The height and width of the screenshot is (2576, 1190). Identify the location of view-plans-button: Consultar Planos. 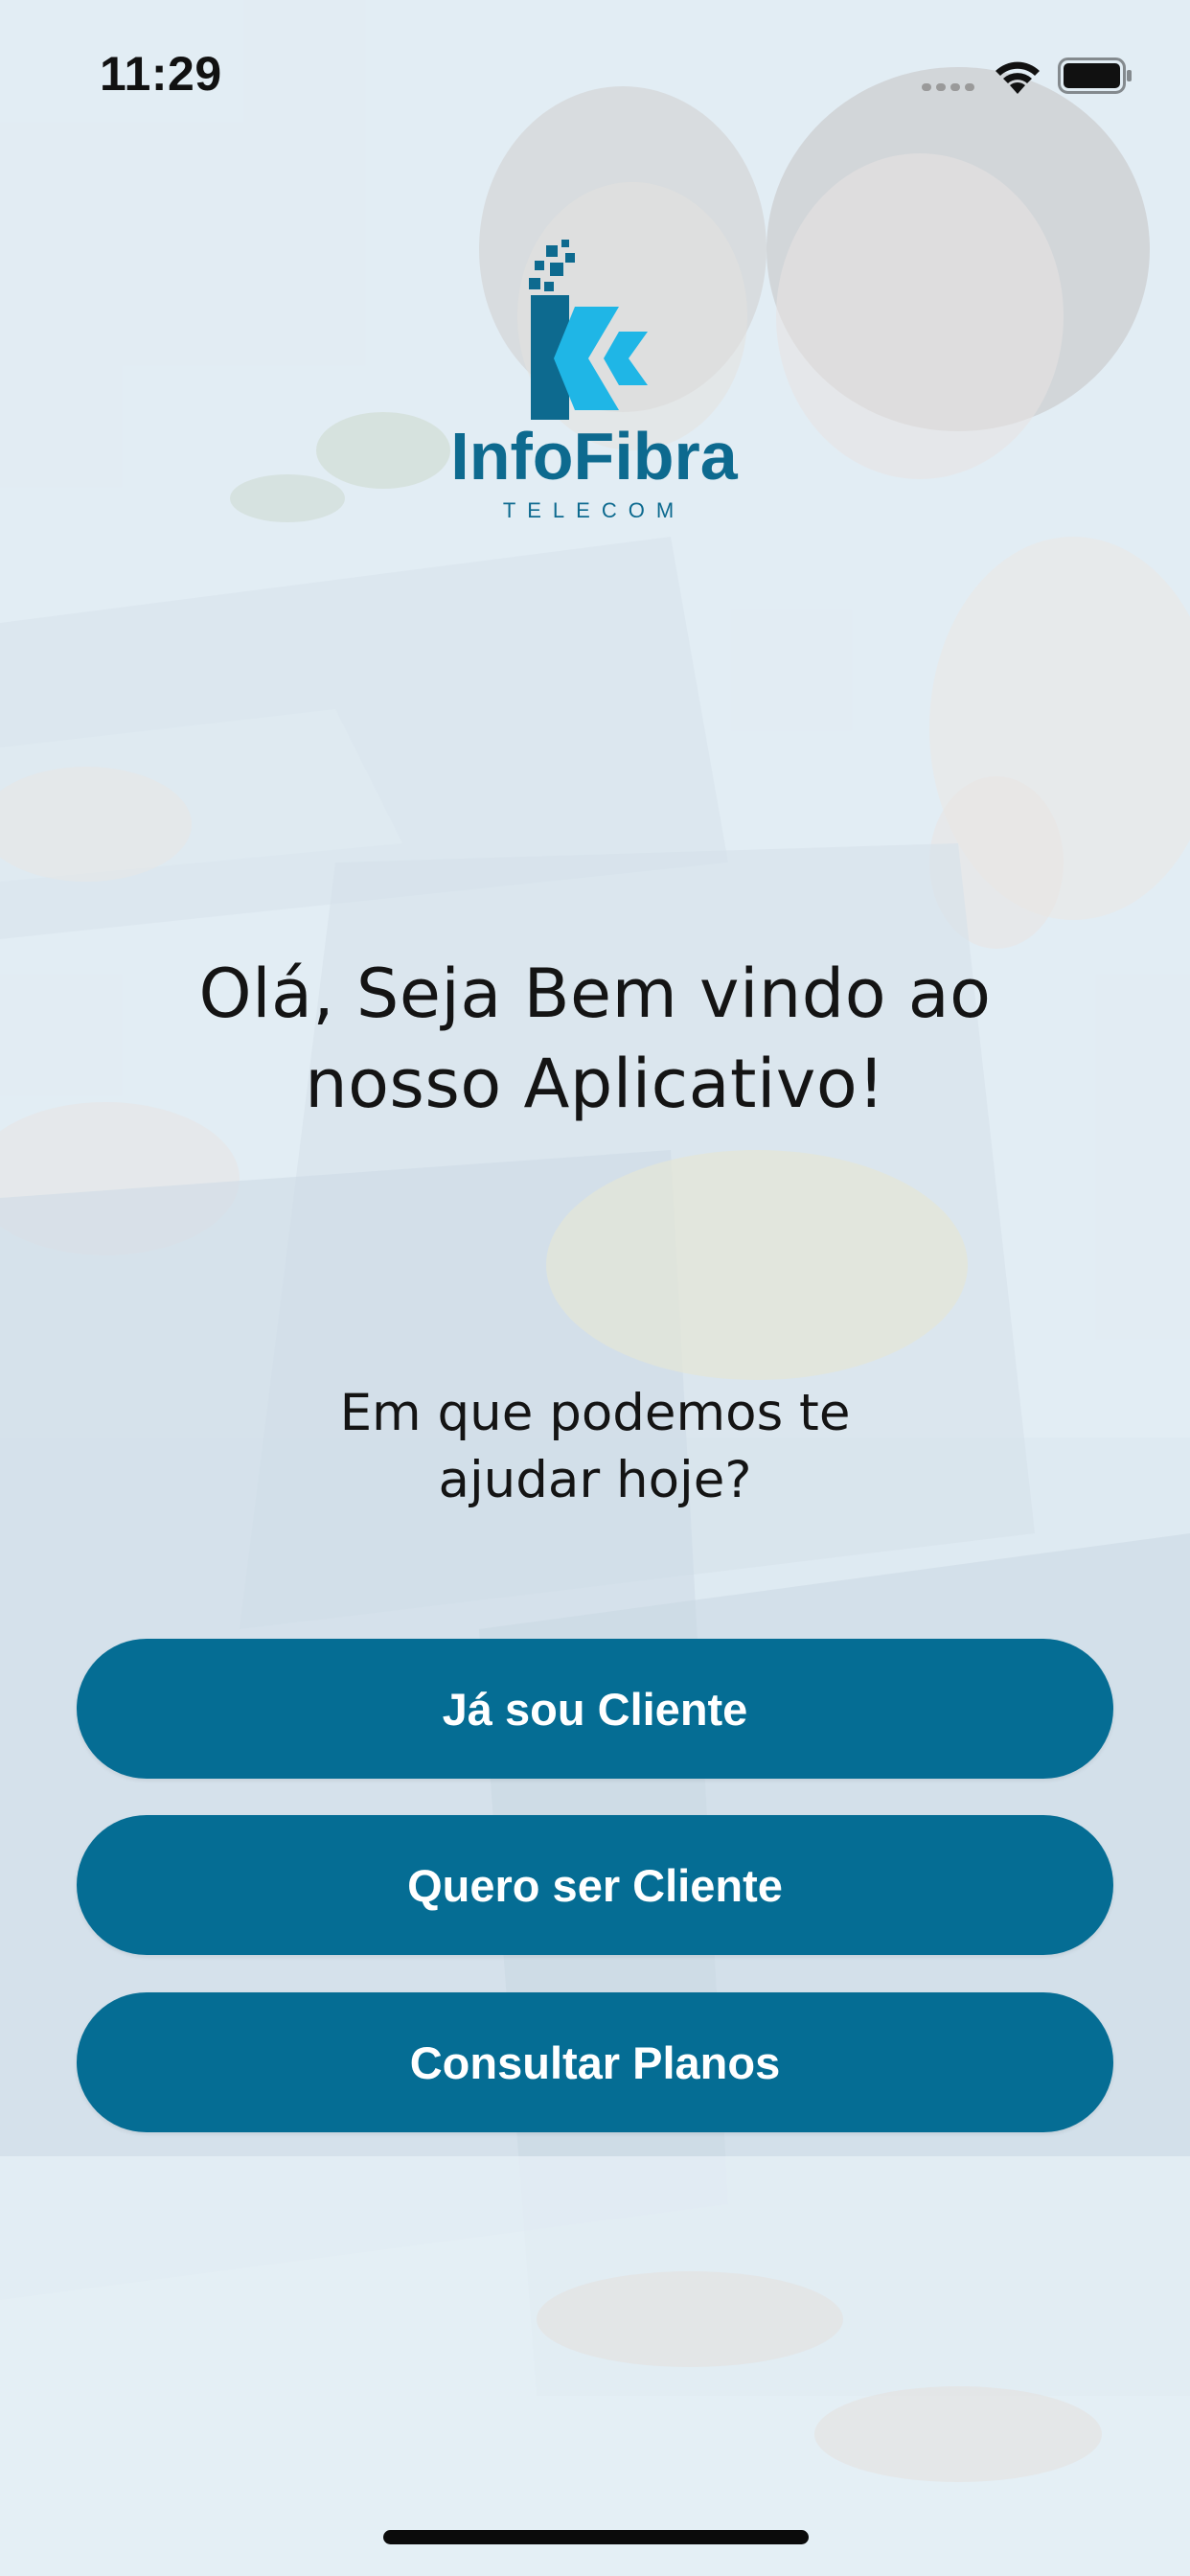
(595, 2062).